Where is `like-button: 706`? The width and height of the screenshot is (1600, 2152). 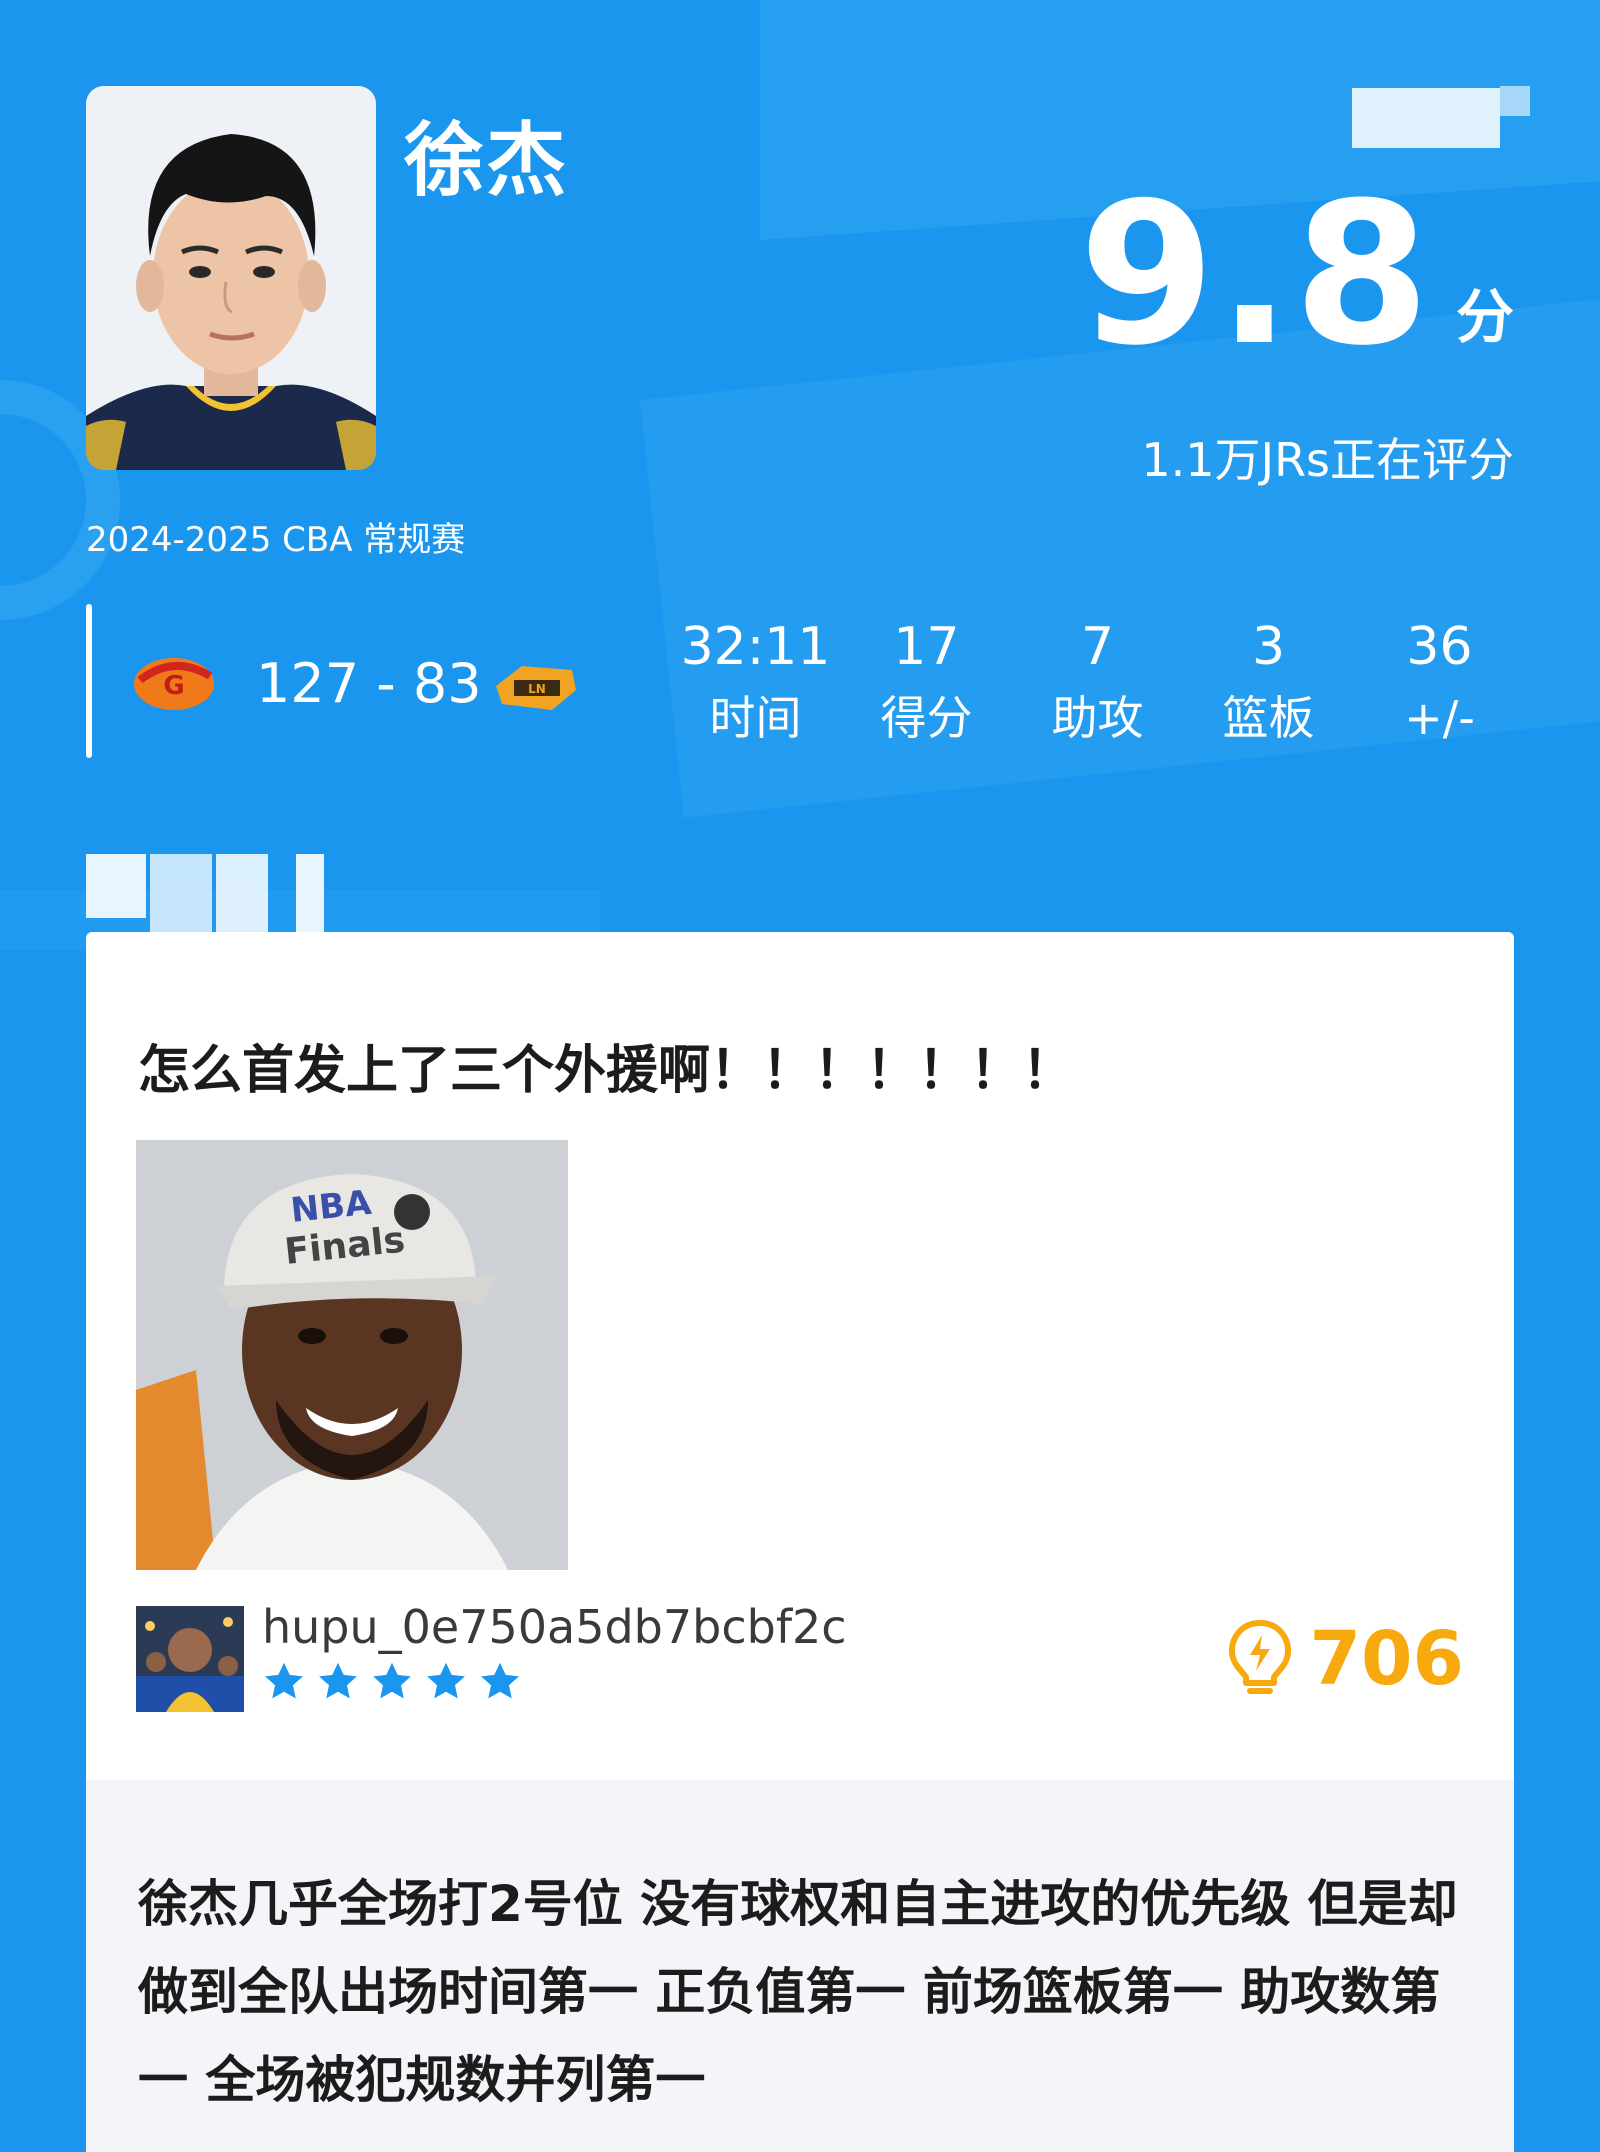
like-button: 706 is located at coordinates (1346, 1659).